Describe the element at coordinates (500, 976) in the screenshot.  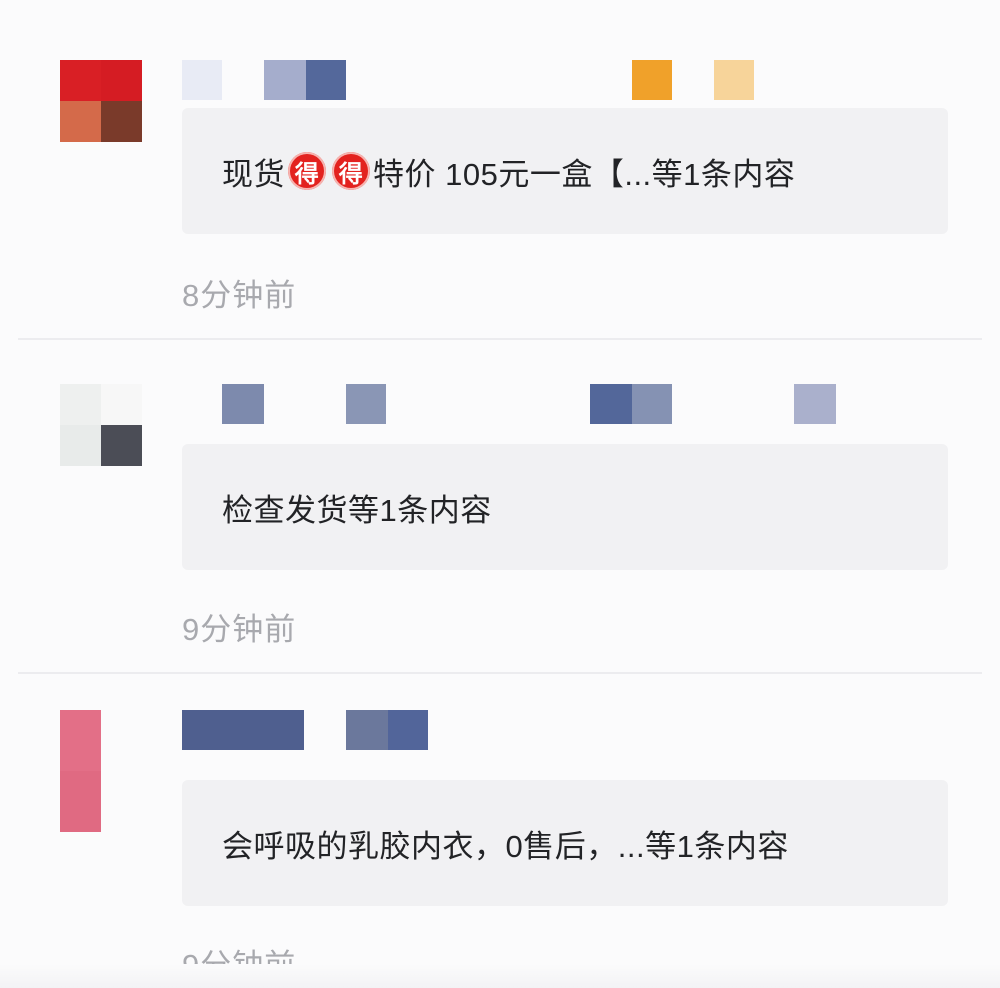
I see `bottom-shade` at that location.